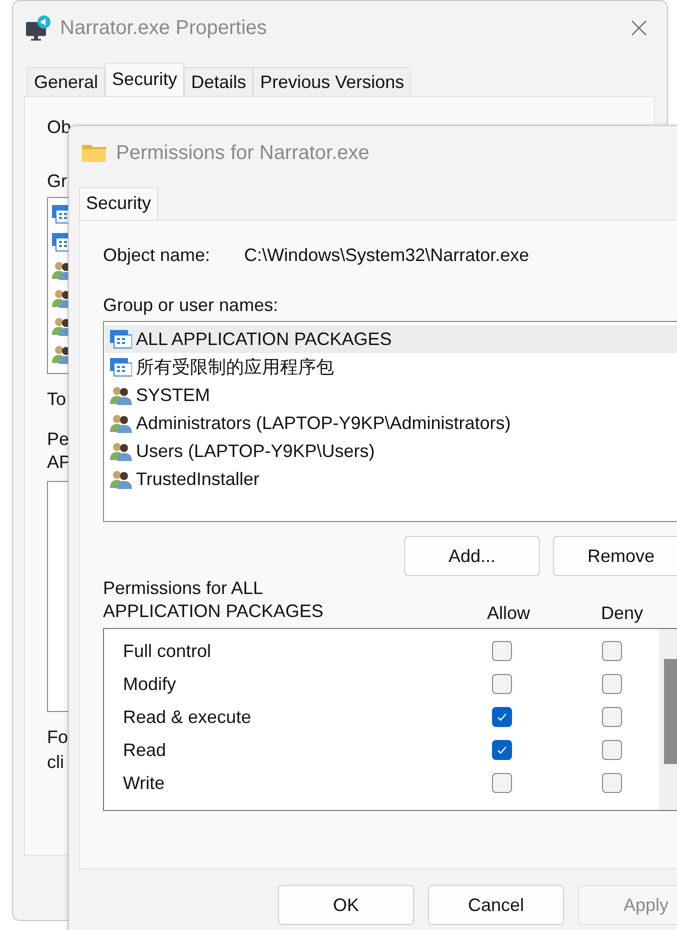  I want to click on group-item: Administrators (LAPTOP-Y9KP\Administrators), so click(391, 423).